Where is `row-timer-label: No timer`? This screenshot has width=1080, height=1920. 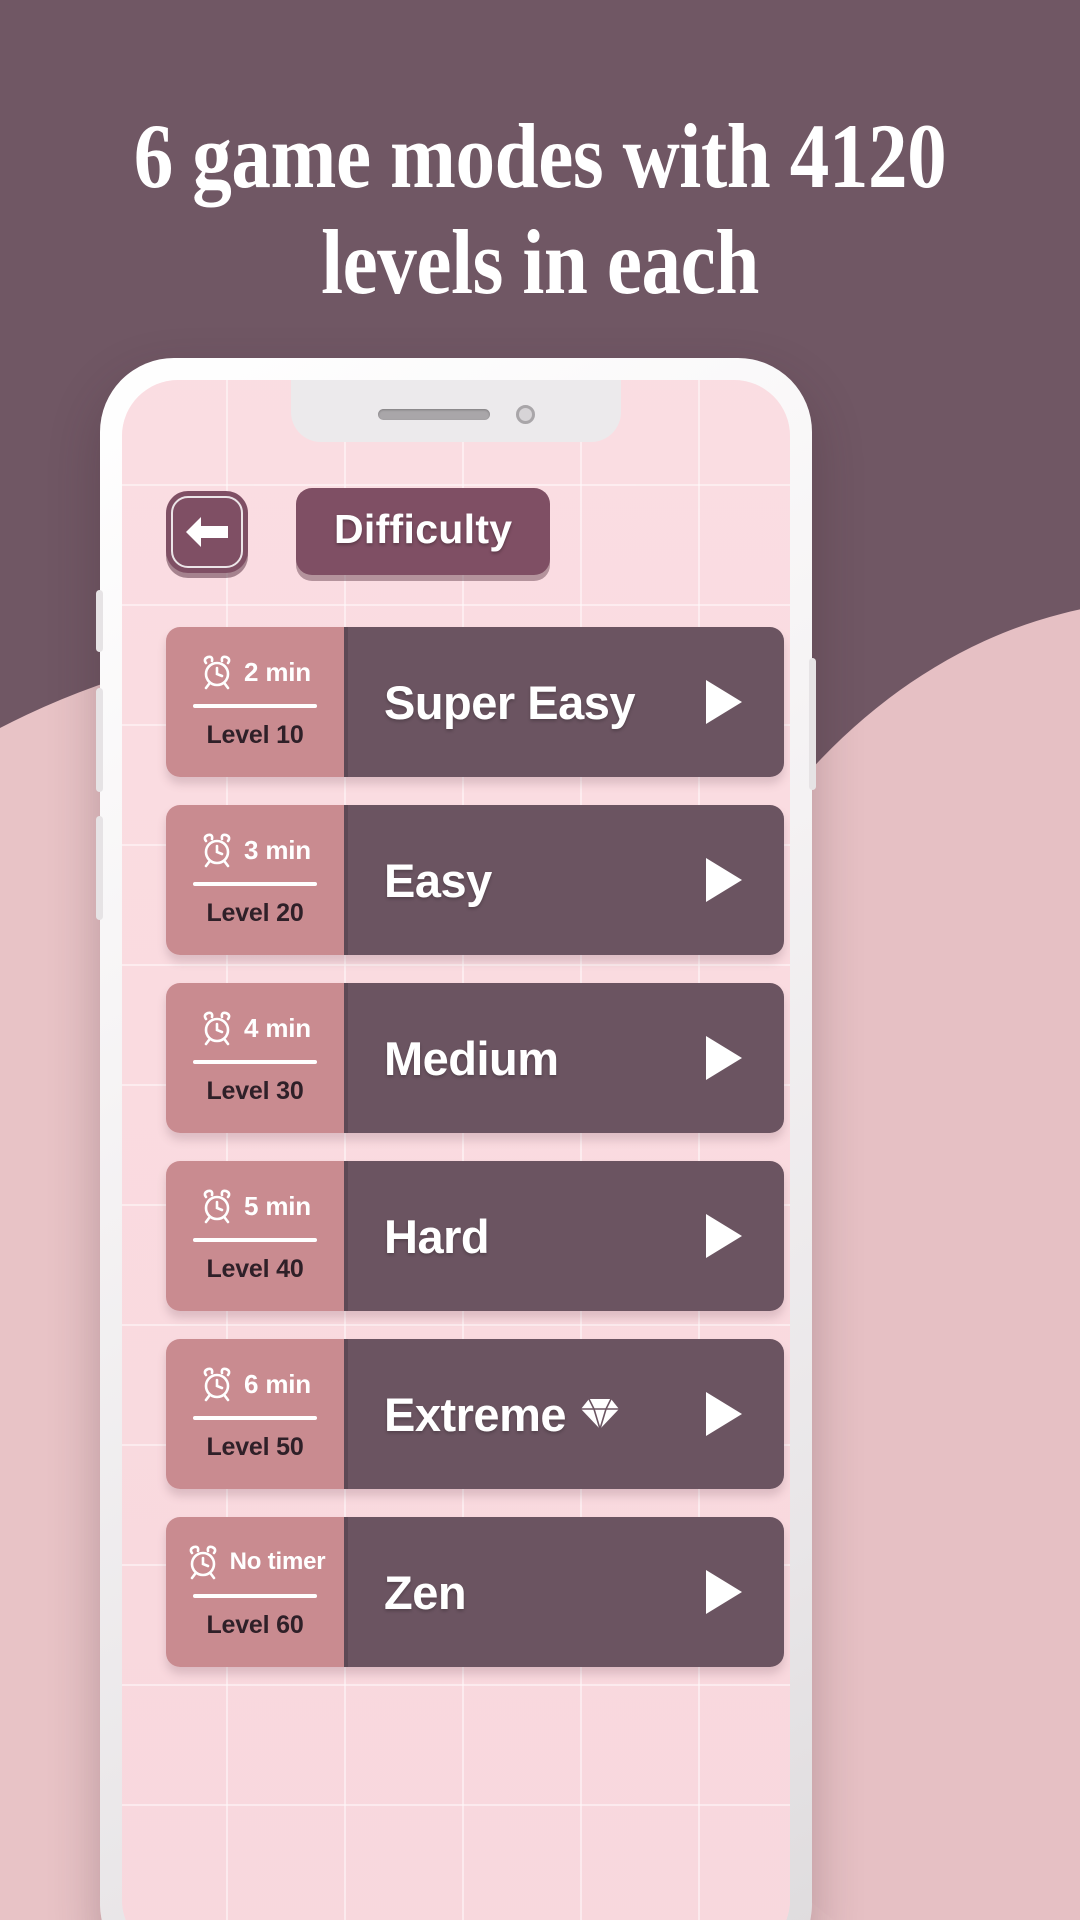 row-timer-label: No timer is located at coordinates (277, 1561).